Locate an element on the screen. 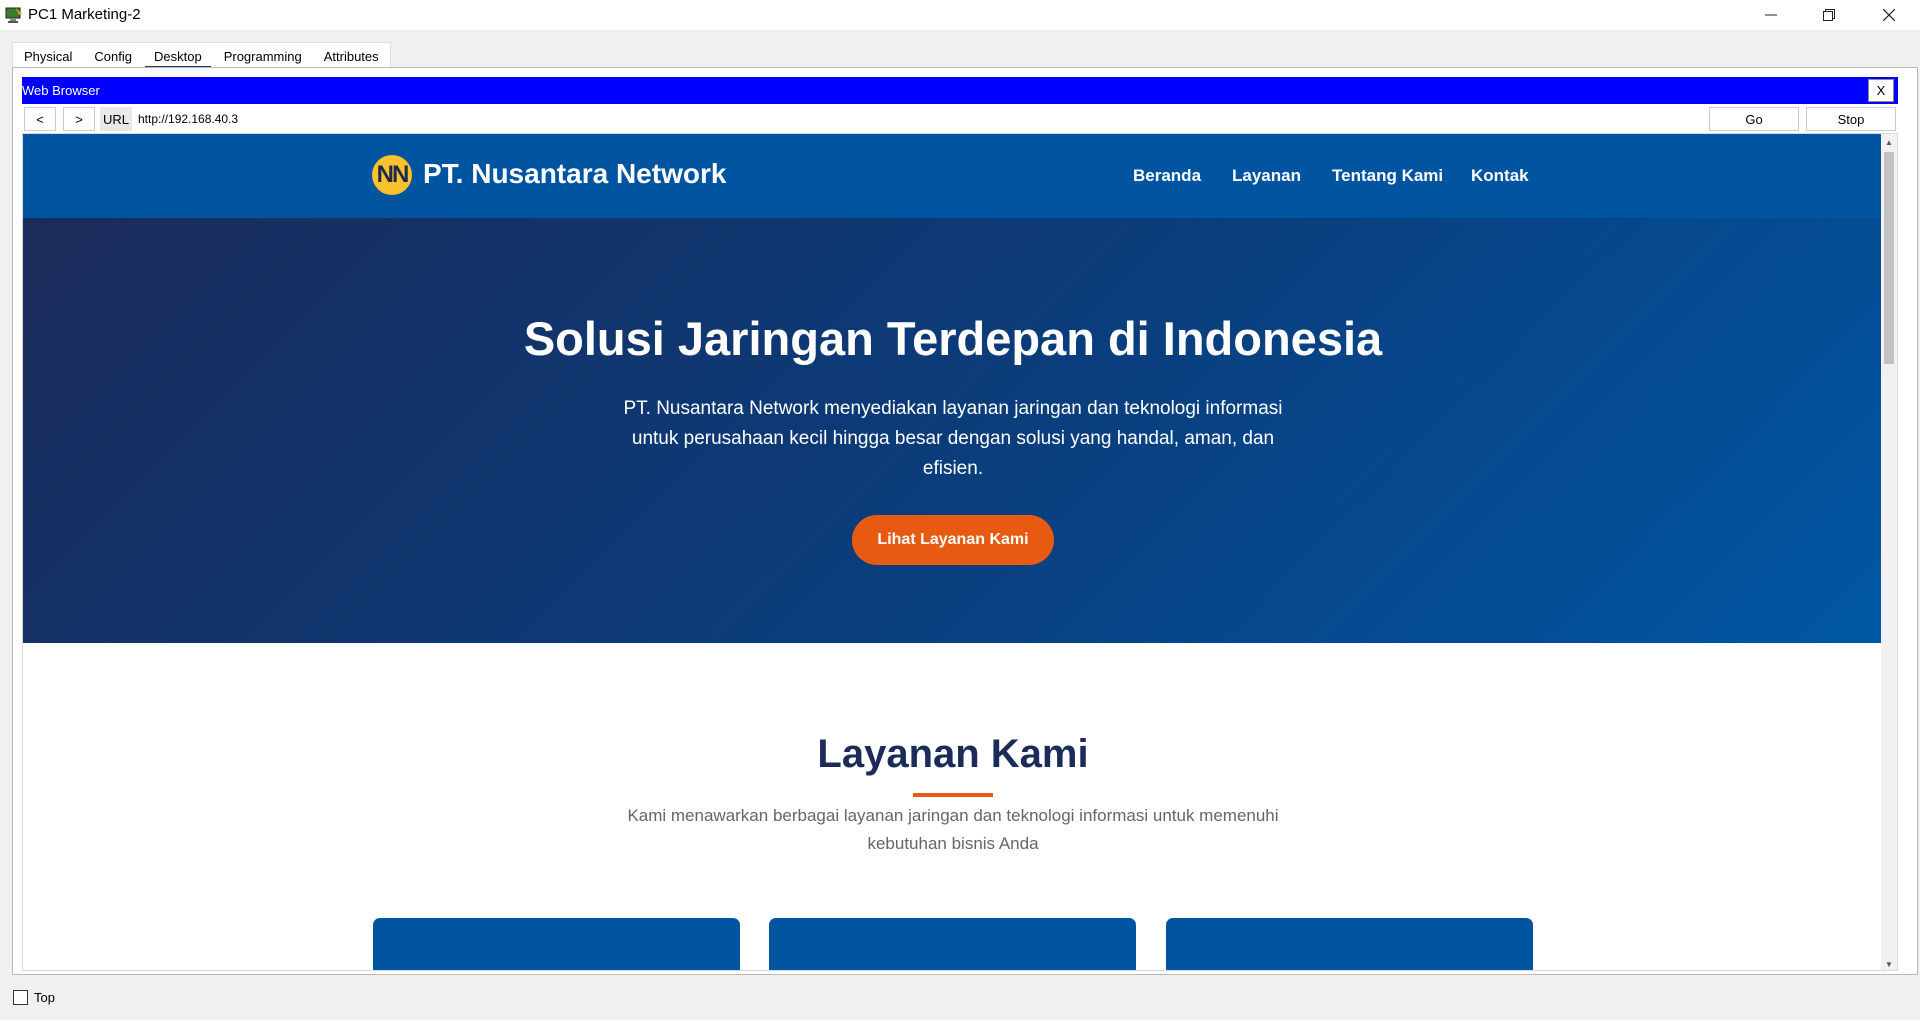 The image size is (1920, 1020). stop-button: Stop is located at coordinates (1851, 119).